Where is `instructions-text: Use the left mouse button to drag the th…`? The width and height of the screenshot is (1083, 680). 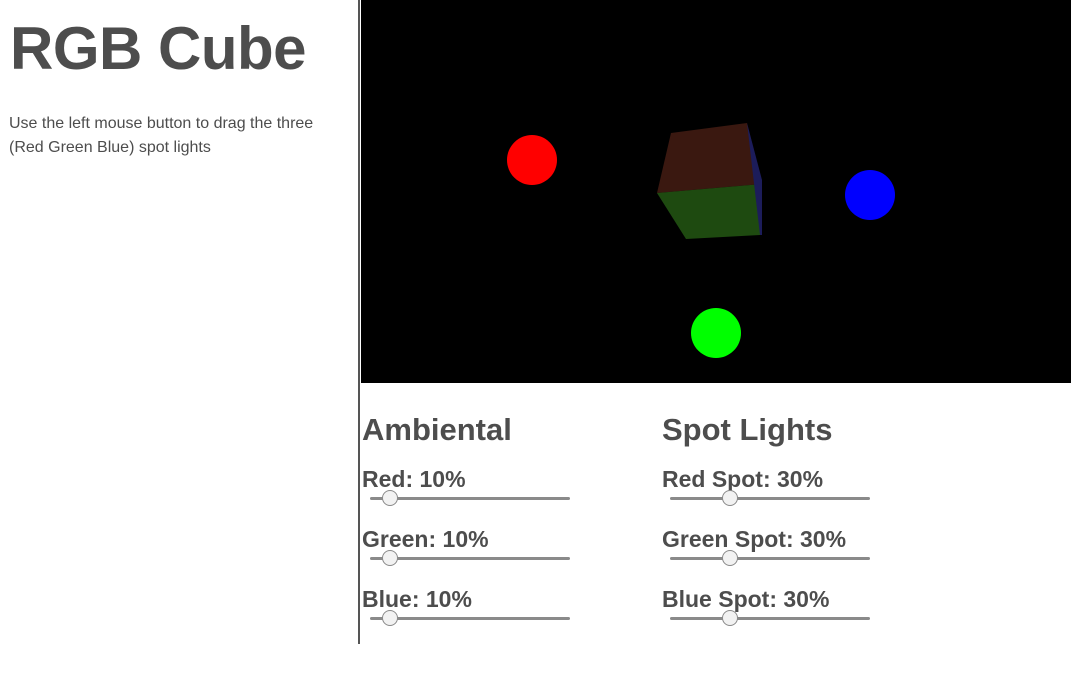
instructions-text: Use the left mouse button to drag the th… is located at coordinates (161, 135).